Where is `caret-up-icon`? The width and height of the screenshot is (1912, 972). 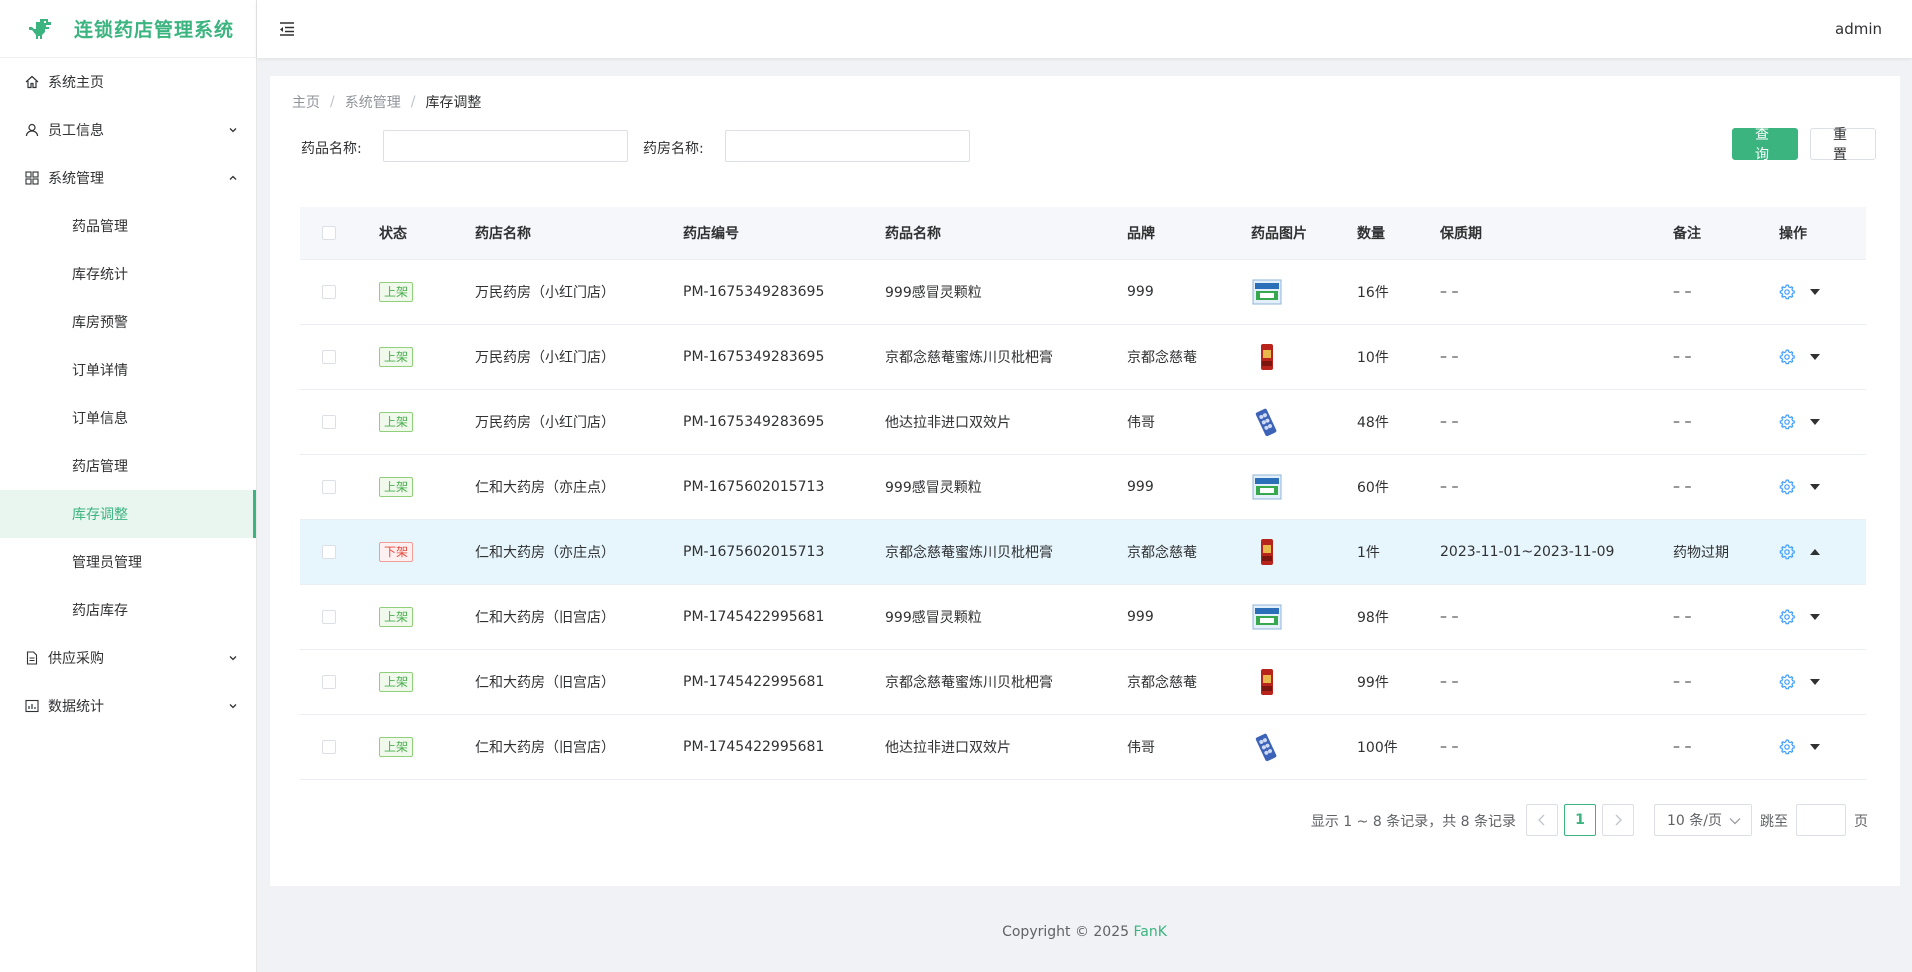 caret-up-icon is located at coordinates (1815, 552).